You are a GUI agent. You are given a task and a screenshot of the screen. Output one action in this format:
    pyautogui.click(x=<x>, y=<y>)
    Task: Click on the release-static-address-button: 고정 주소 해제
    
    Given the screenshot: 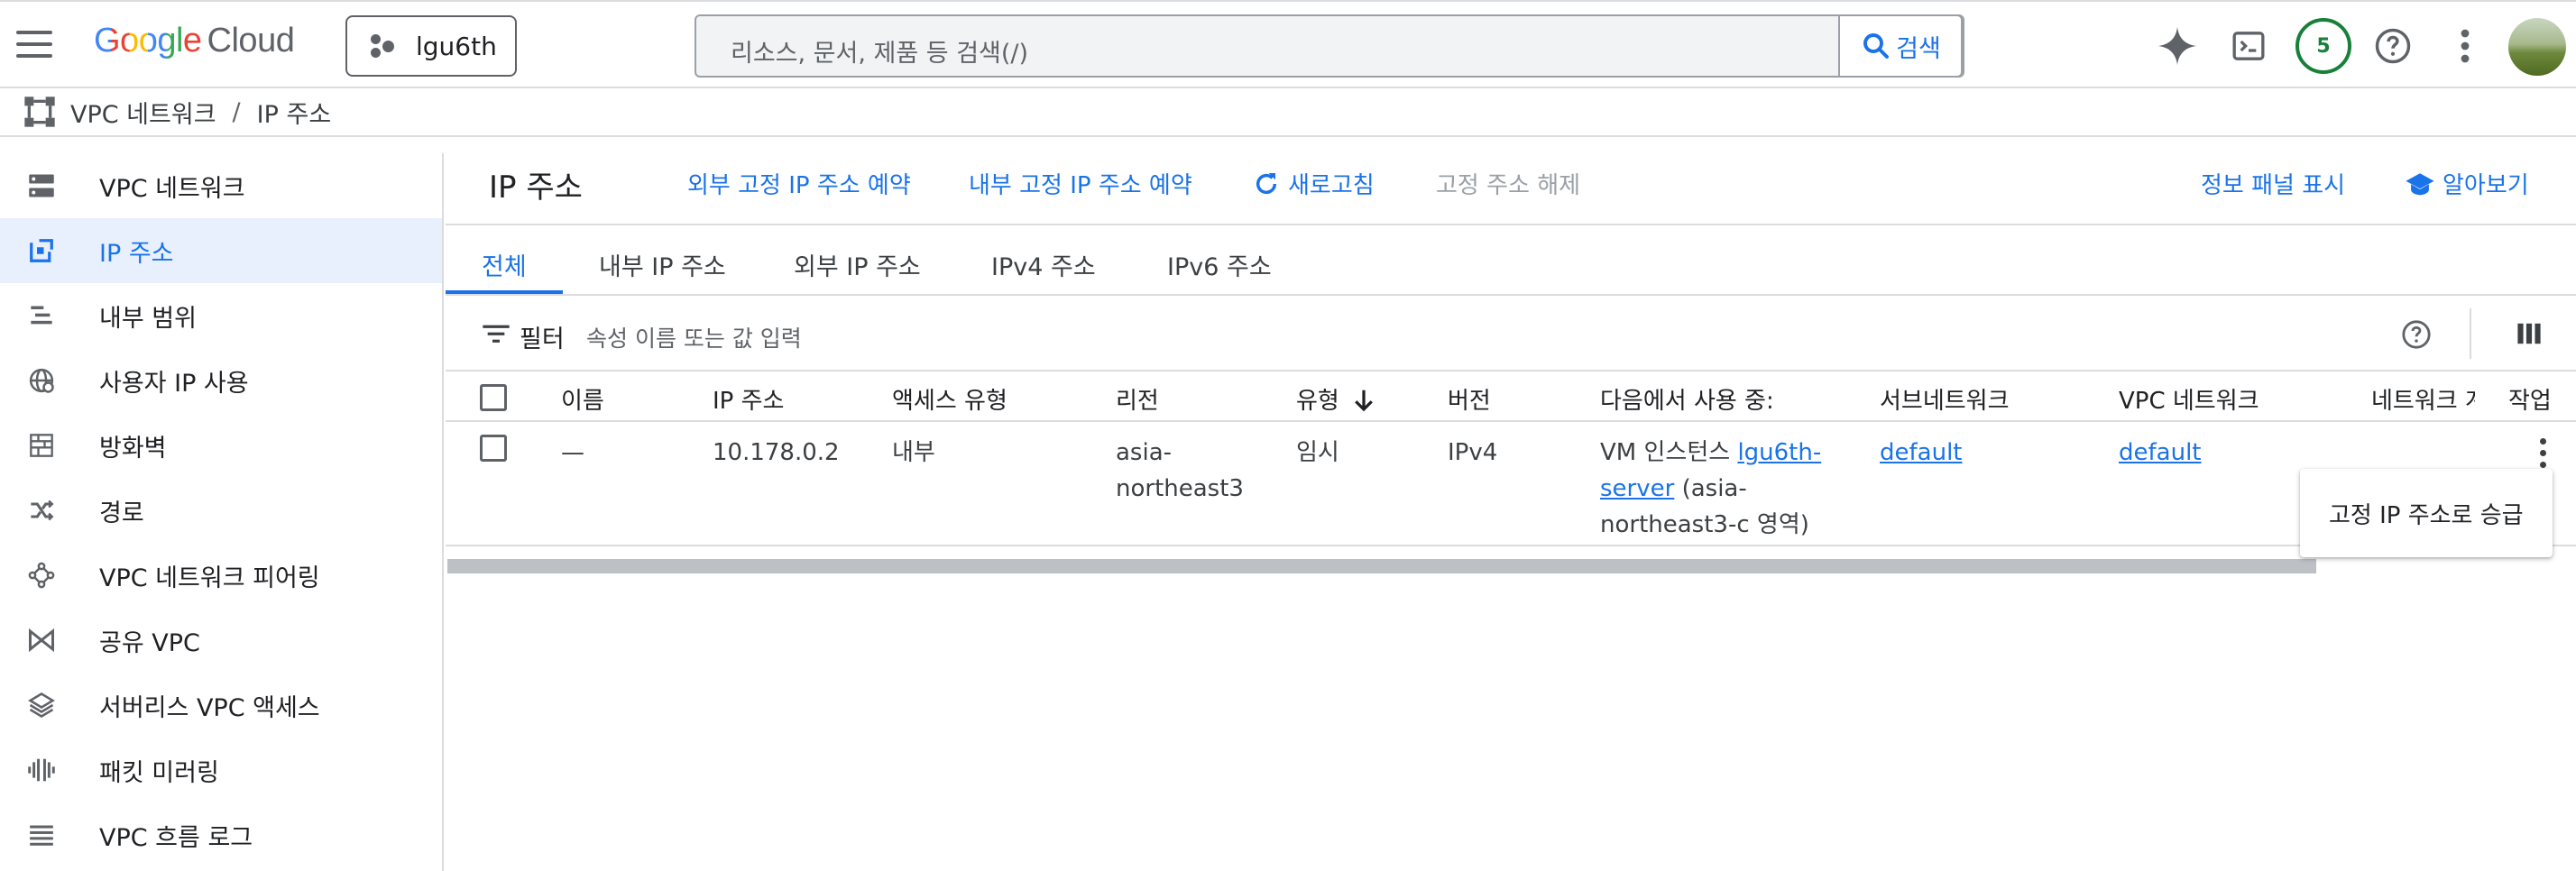 What is the action you would take?
    pyautogui.click(x=1508, y=184)
    